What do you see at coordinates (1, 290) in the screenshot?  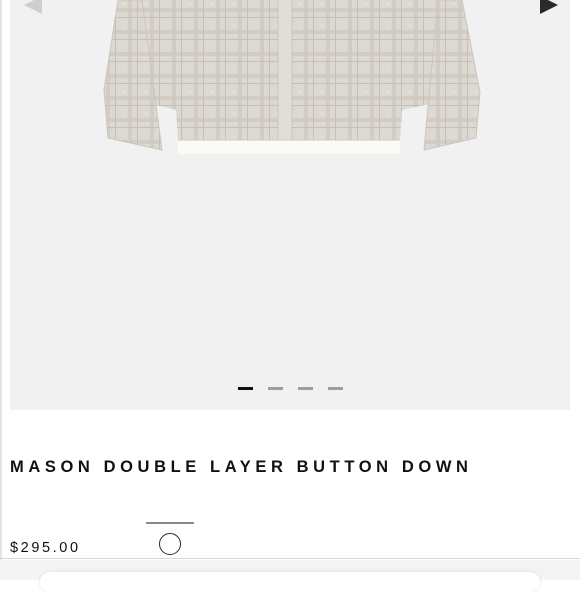 I see `page-left-border` at bounding box center [1, 290].